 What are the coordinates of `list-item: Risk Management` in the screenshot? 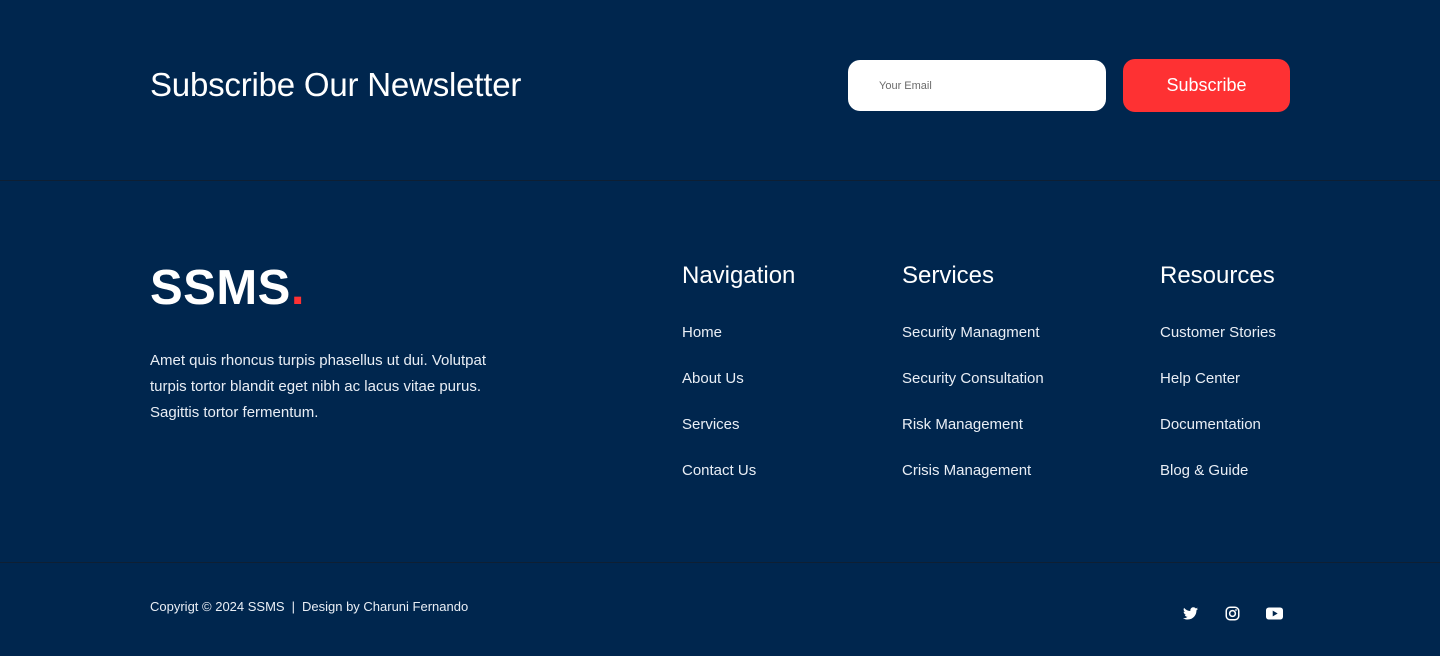 It's located at (973, 437).